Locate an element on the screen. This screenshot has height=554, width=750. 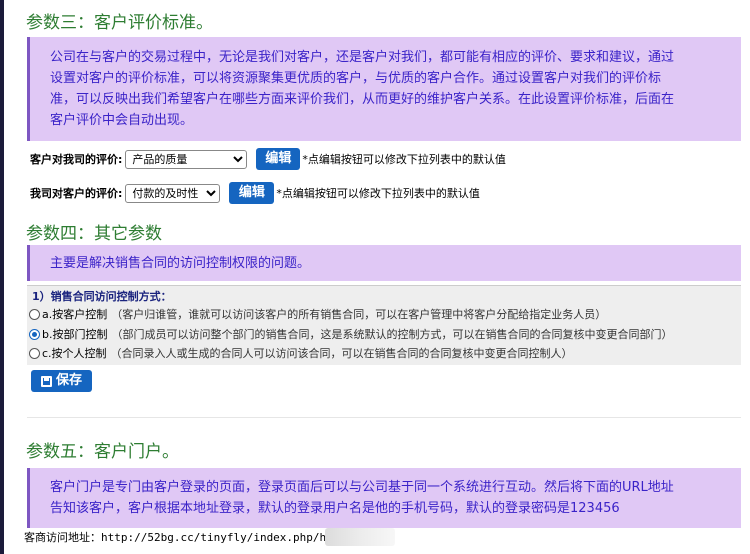
section-divider is located at coordinates (384, 417).